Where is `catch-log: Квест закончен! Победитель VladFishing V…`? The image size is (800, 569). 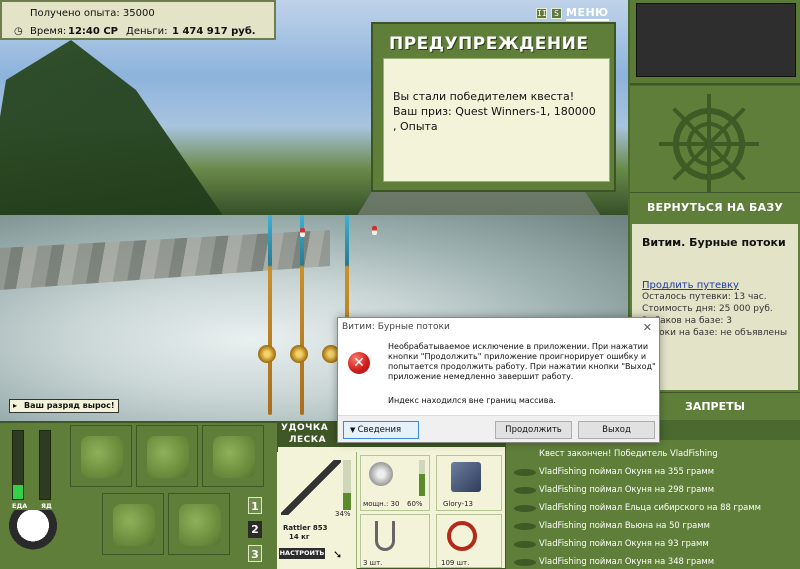
catch-log: Квест закончен! Победитель VladFishing V… is located at coordinates (653, 504).